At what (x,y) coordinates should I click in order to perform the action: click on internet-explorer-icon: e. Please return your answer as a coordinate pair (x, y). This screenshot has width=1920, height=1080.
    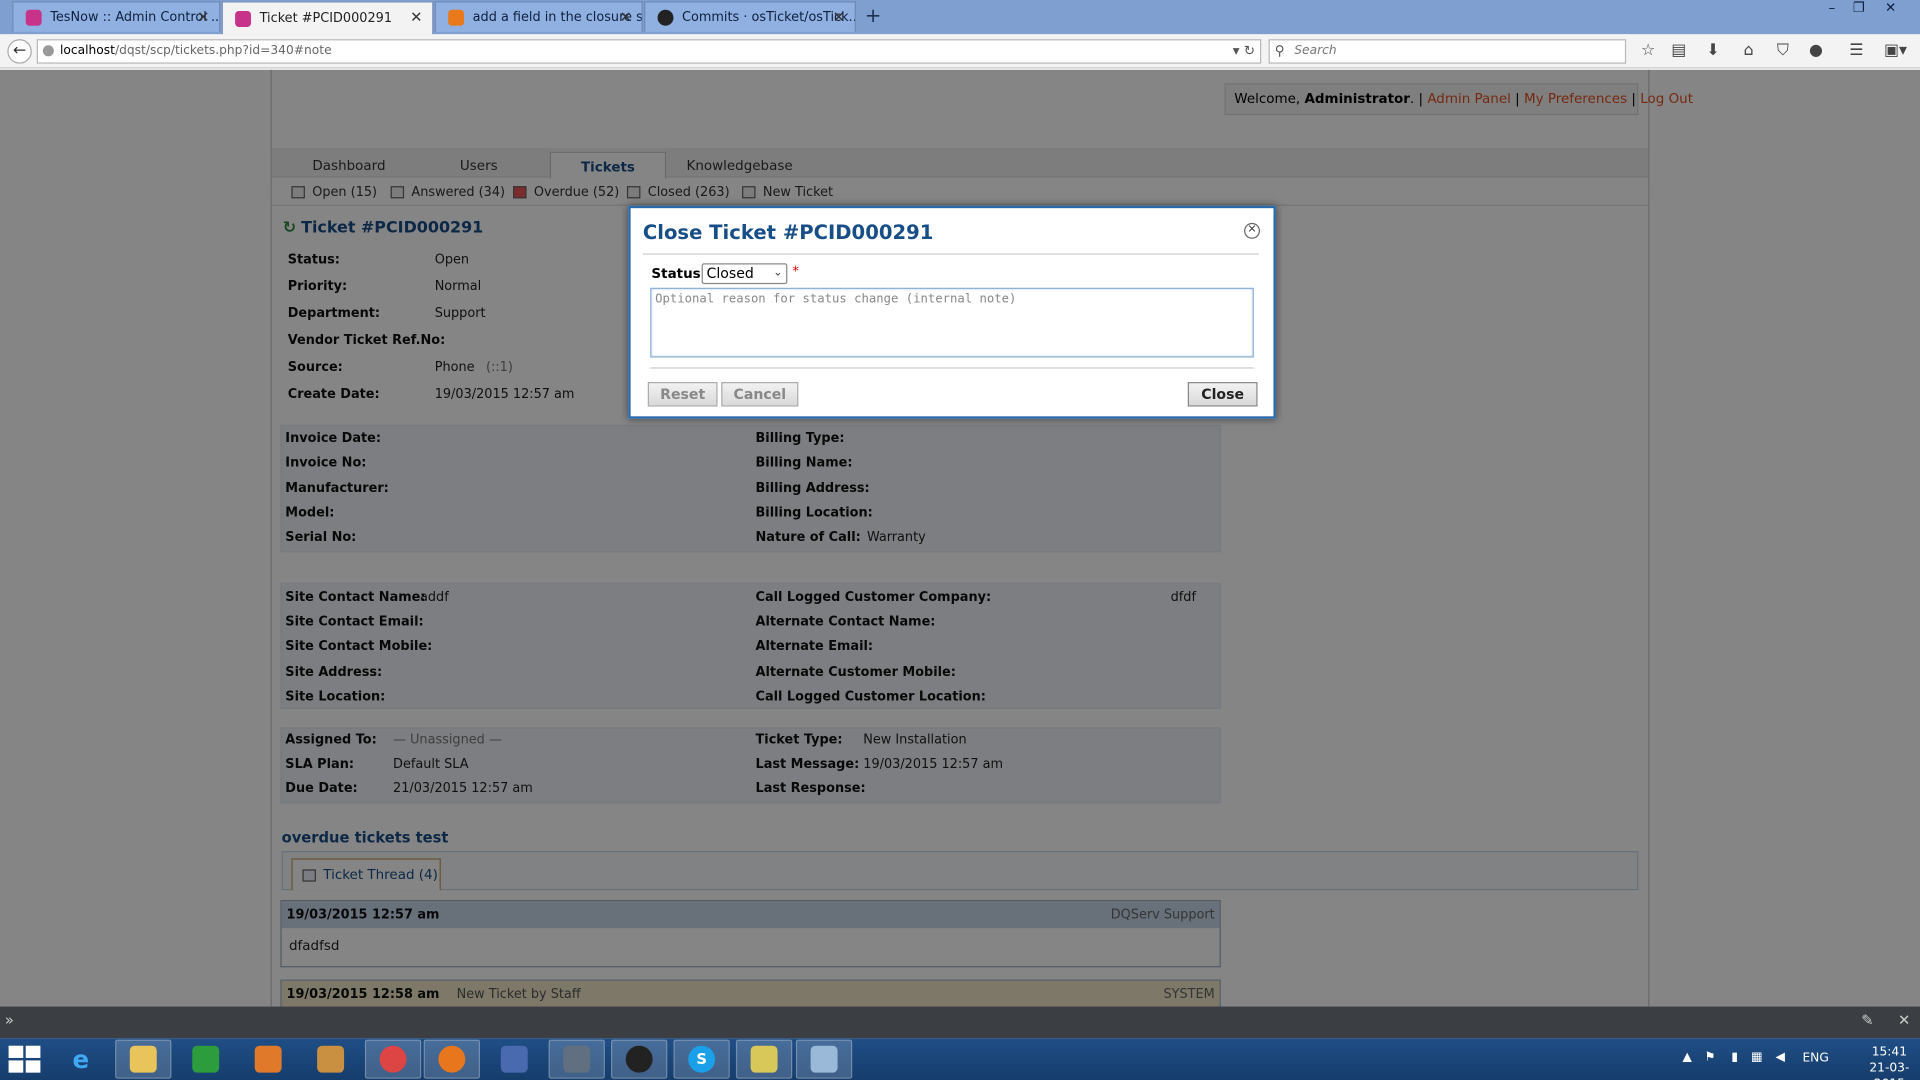
    Looking at the image, I should click on (81, 1059).